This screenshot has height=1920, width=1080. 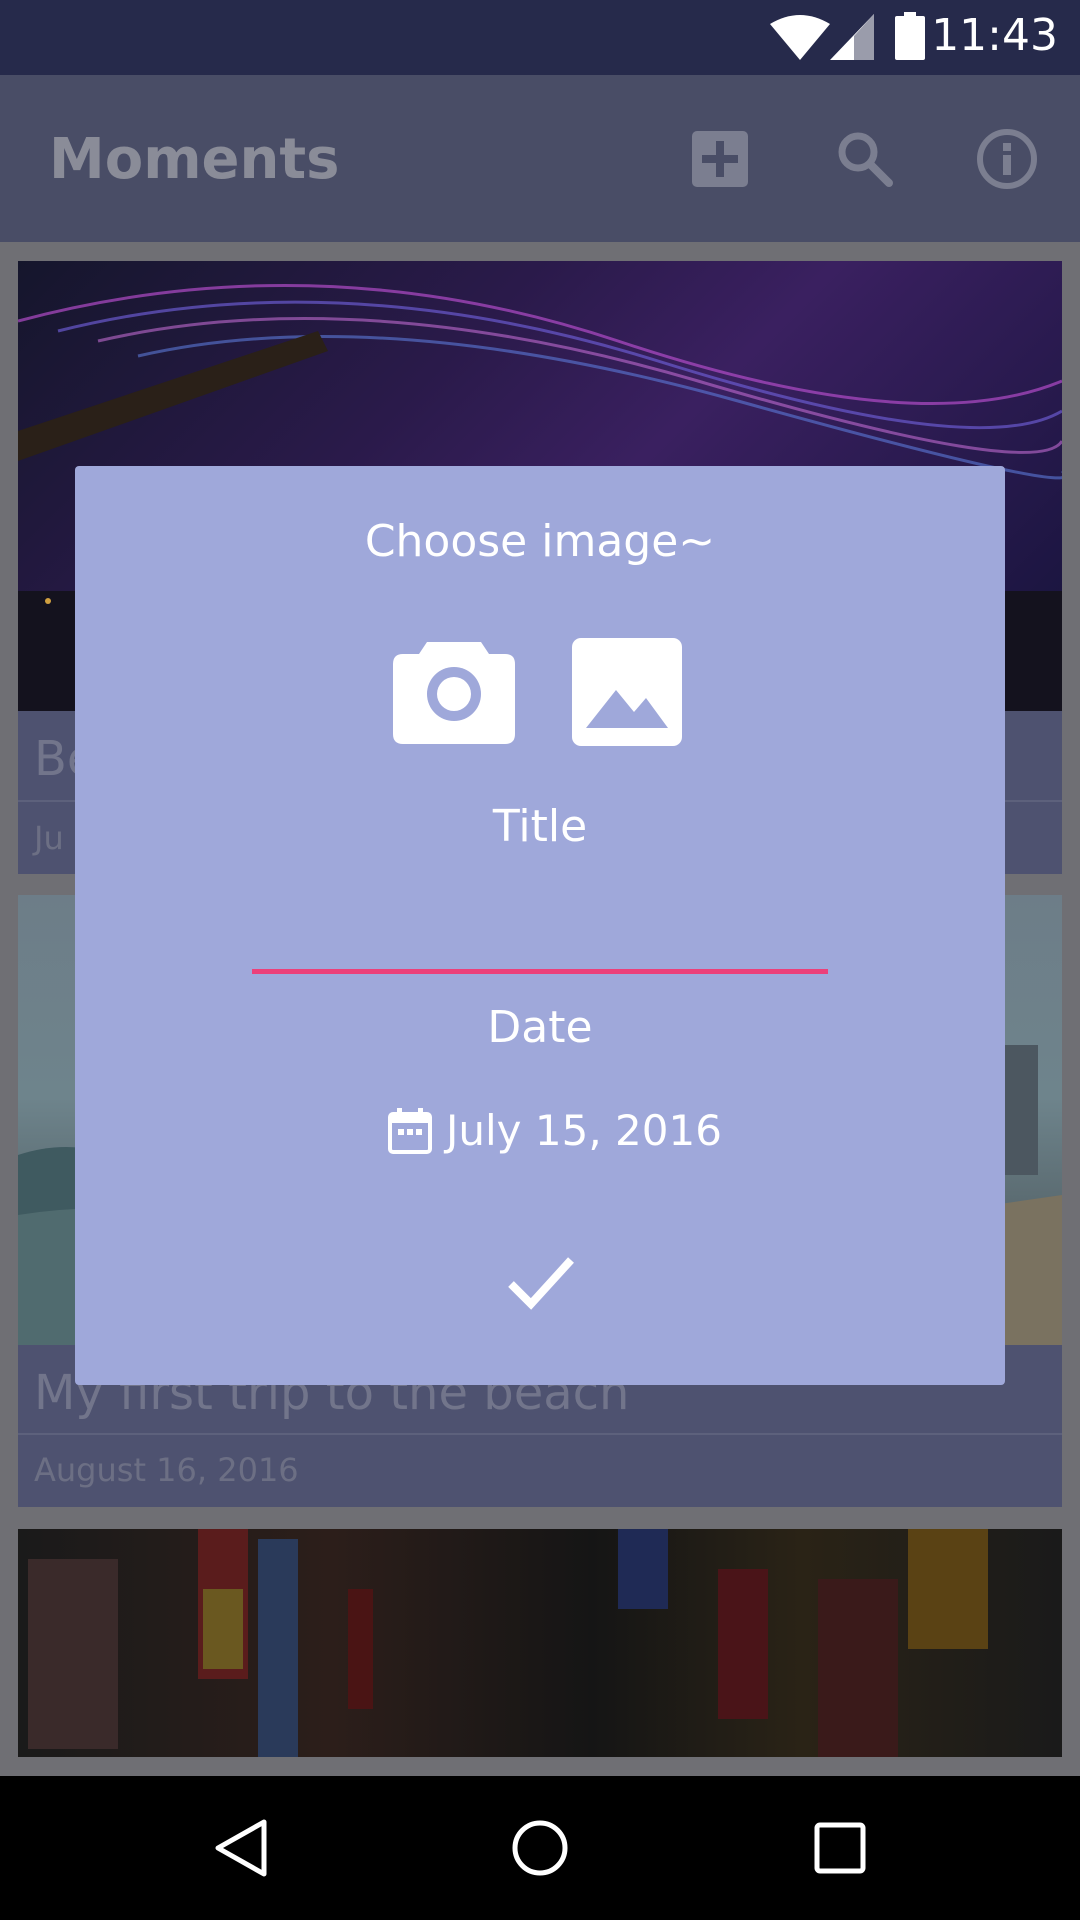 What do you see at coordinates (540, 541) in the screenshot?
I see `dialog-heading: Choose image~` at bounding box center [540, 541].